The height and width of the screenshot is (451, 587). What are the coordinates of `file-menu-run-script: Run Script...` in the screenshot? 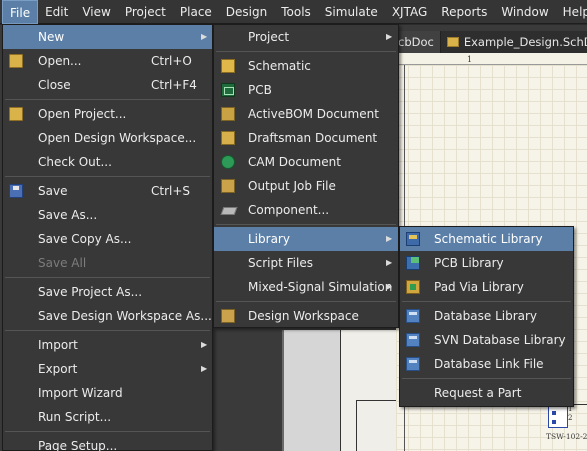 It's located at (107, 417).